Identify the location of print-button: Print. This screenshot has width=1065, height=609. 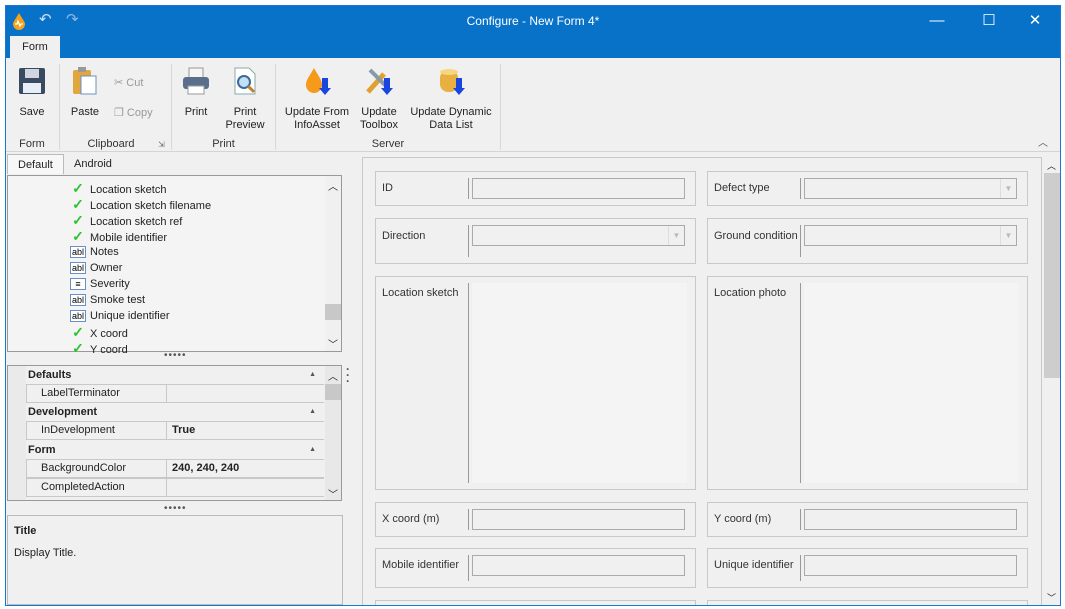
(196, 92).